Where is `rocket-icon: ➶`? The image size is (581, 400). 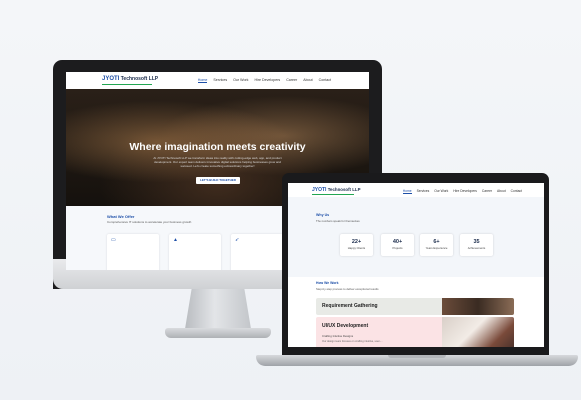
rocket-icon: ➶ is located at coordinates (237, 240).